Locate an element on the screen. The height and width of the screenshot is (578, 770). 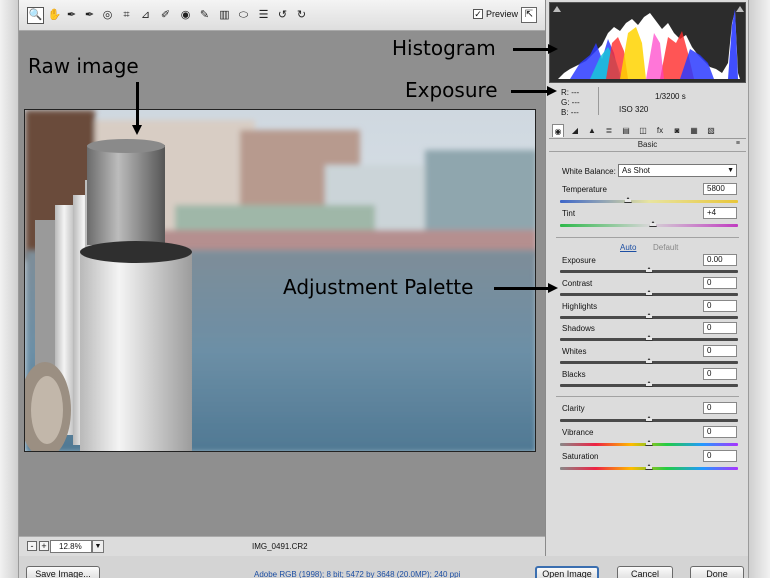
rotate-left-tool-button: ↺ is located at coordinates (282, 15).